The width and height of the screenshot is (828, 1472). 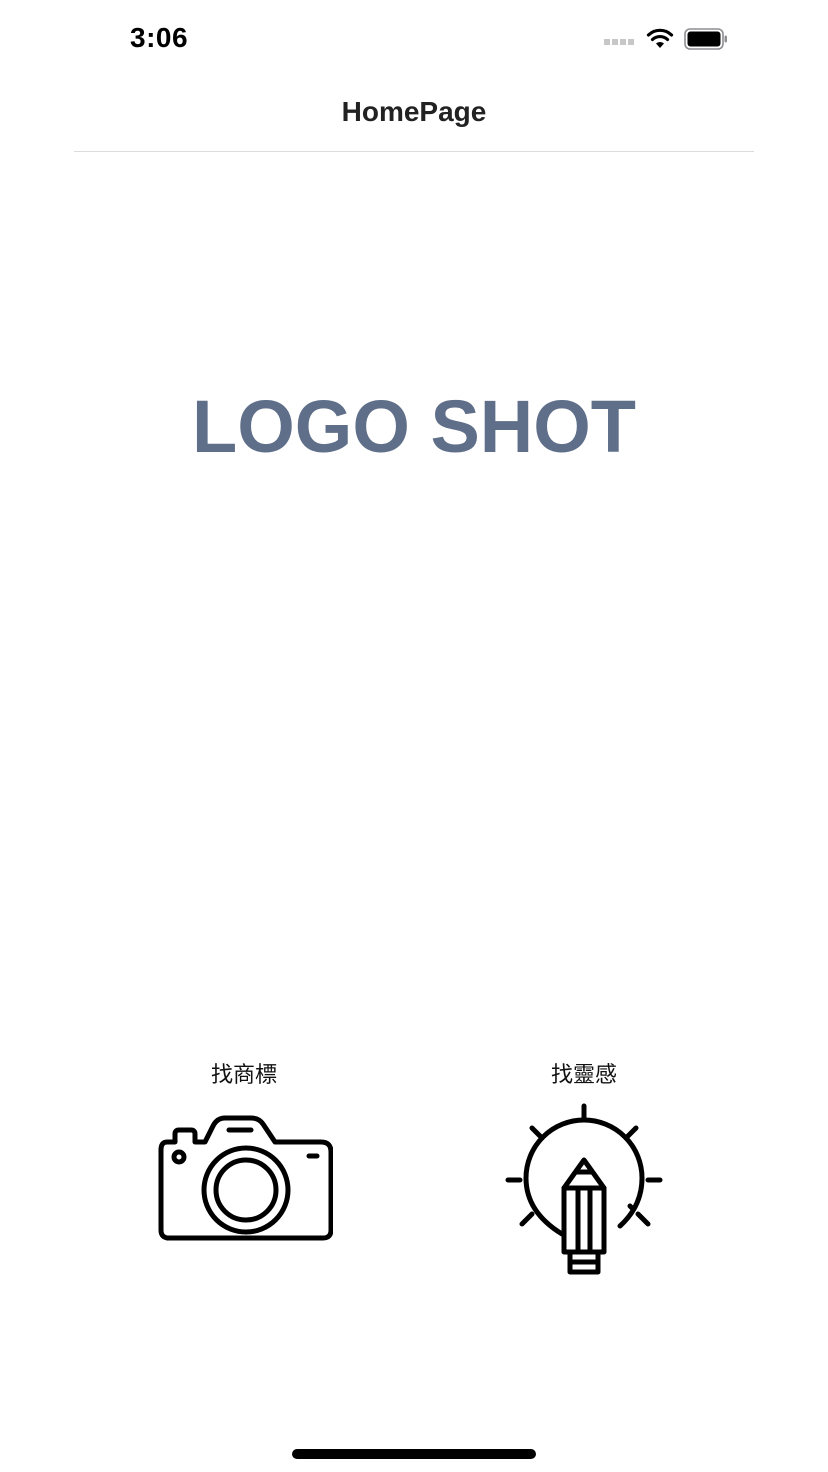 I want to click on find-trademark-button: 找商標, so click(x=244, y=1154).